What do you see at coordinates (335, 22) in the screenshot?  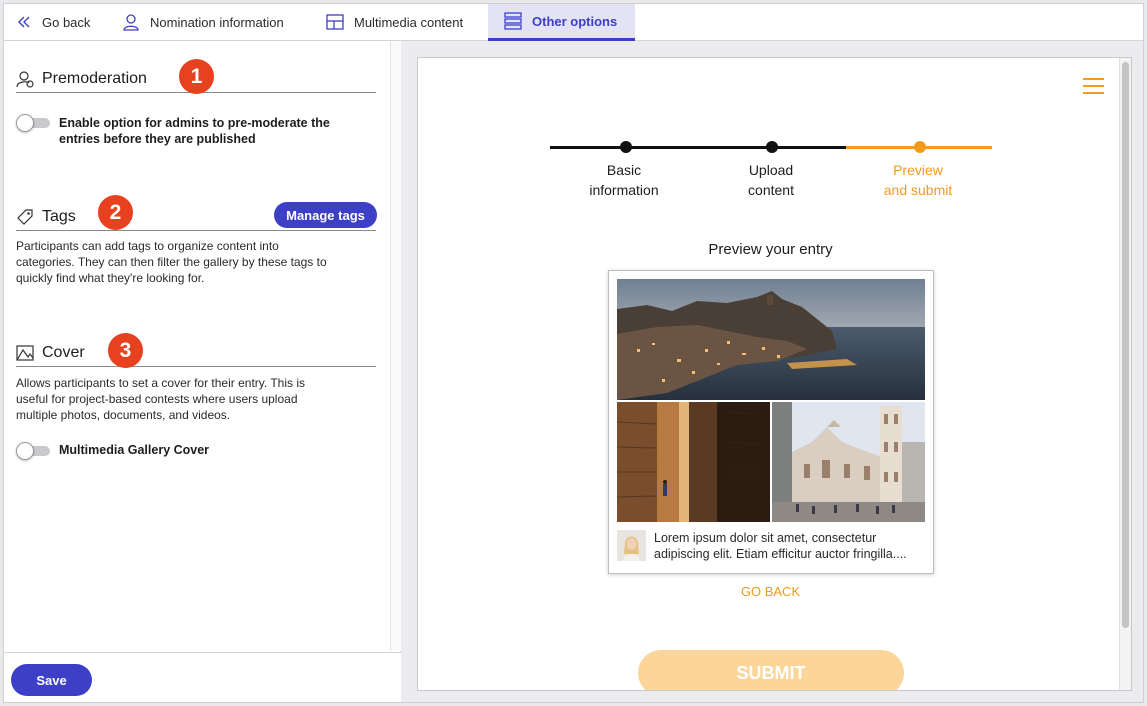 I see `layout-icon` at bounding box center [335, 22].